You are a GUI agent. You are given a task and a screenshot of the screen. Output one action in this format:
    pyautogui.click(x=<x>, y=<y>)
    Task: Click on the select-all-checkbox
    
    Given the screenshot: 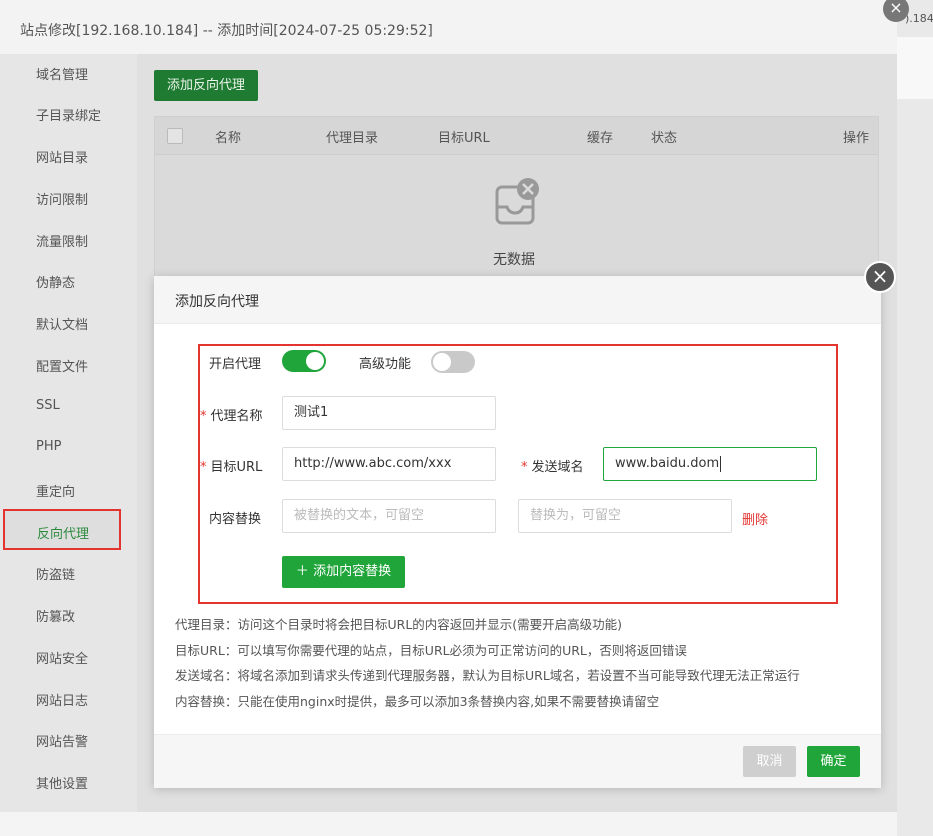 What is the action you would take?
    pyautogui.click(x=175, y=136)
    